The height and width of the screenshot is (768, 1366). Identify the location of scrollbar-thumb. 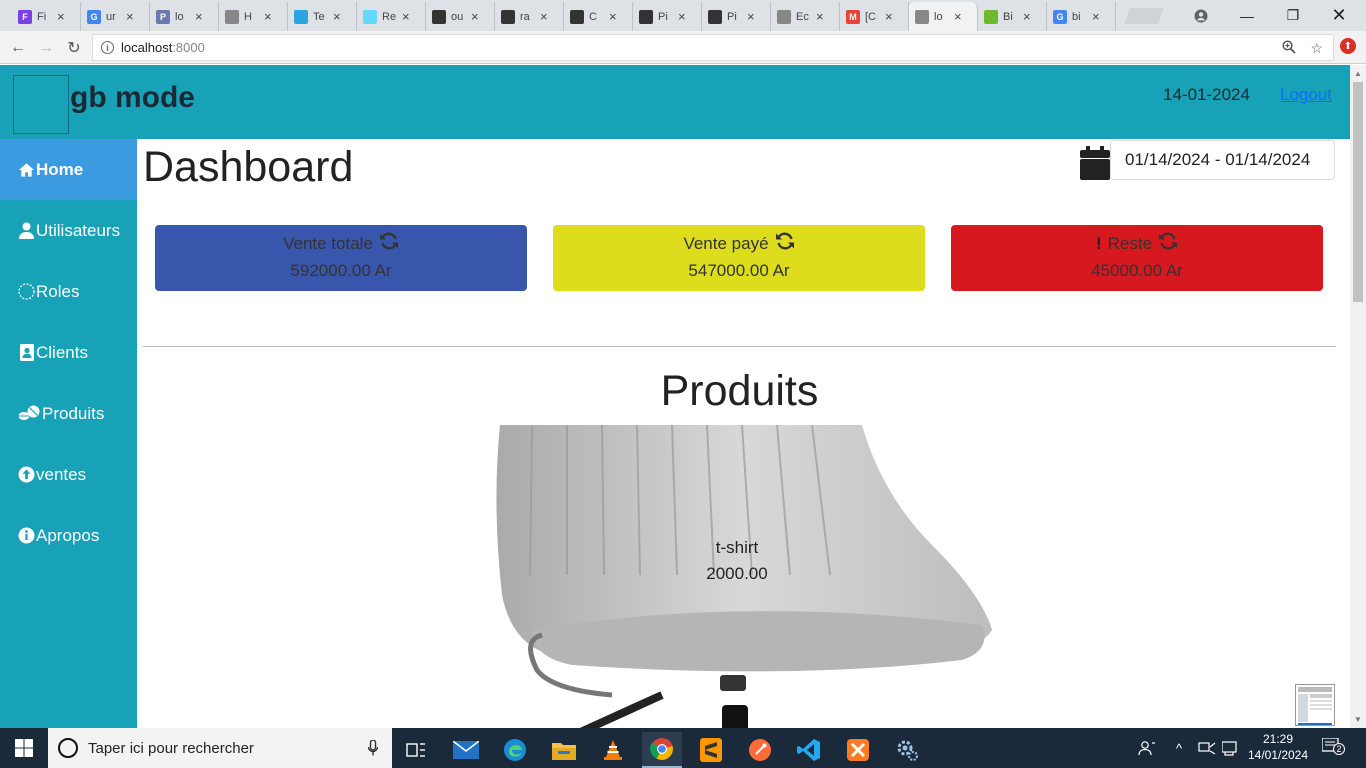
(1358, 192).